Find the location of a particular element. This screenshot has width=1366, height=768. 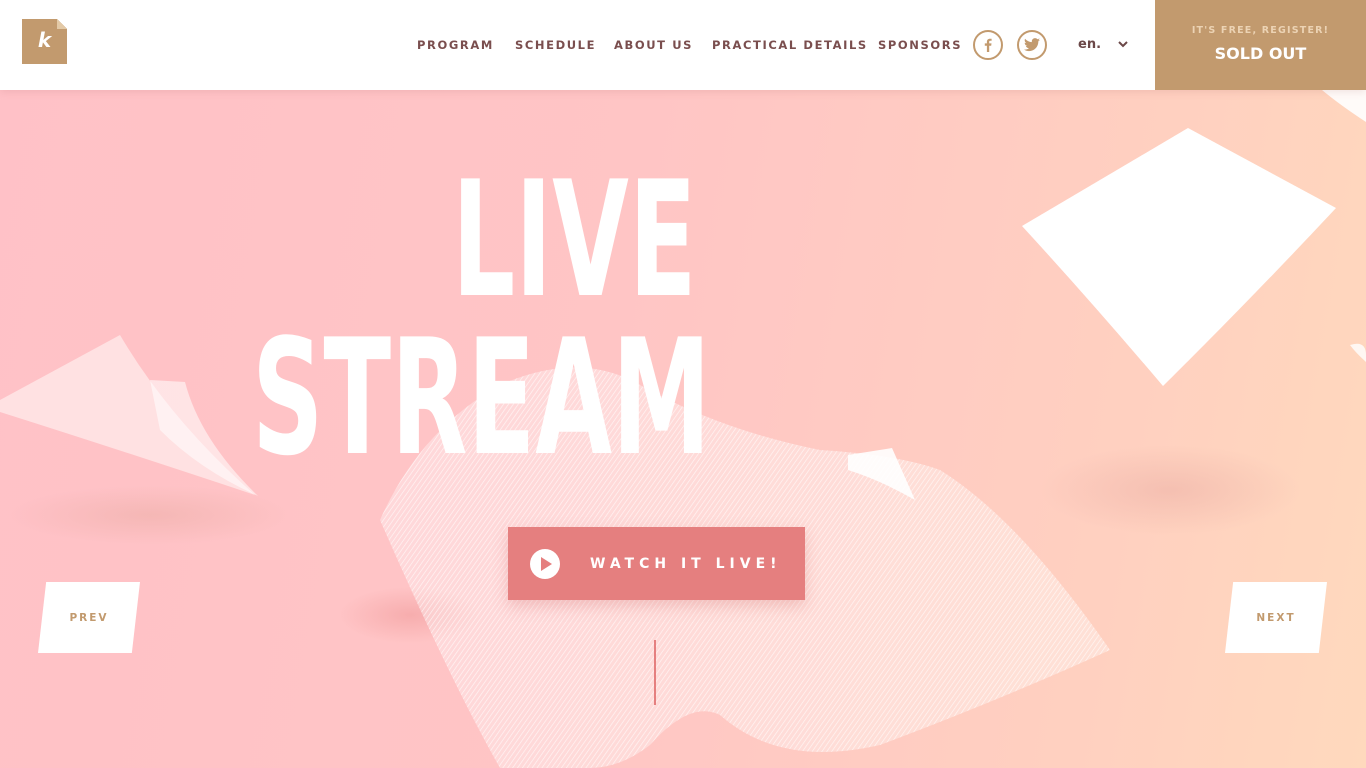

nav-item-program: PROGRAM is located at coordinates (455, 45).